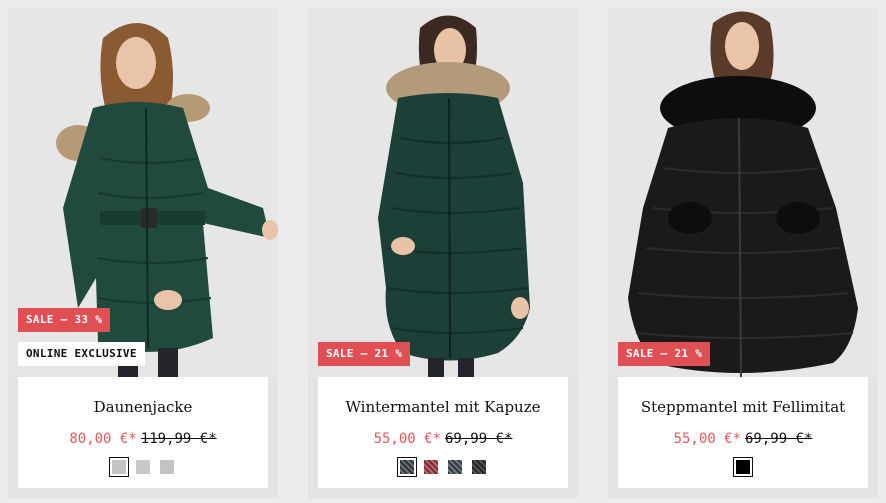  I want to click on product-info: Daunenjacke 80,00 €* 119,99 €*, so click(143, 432).